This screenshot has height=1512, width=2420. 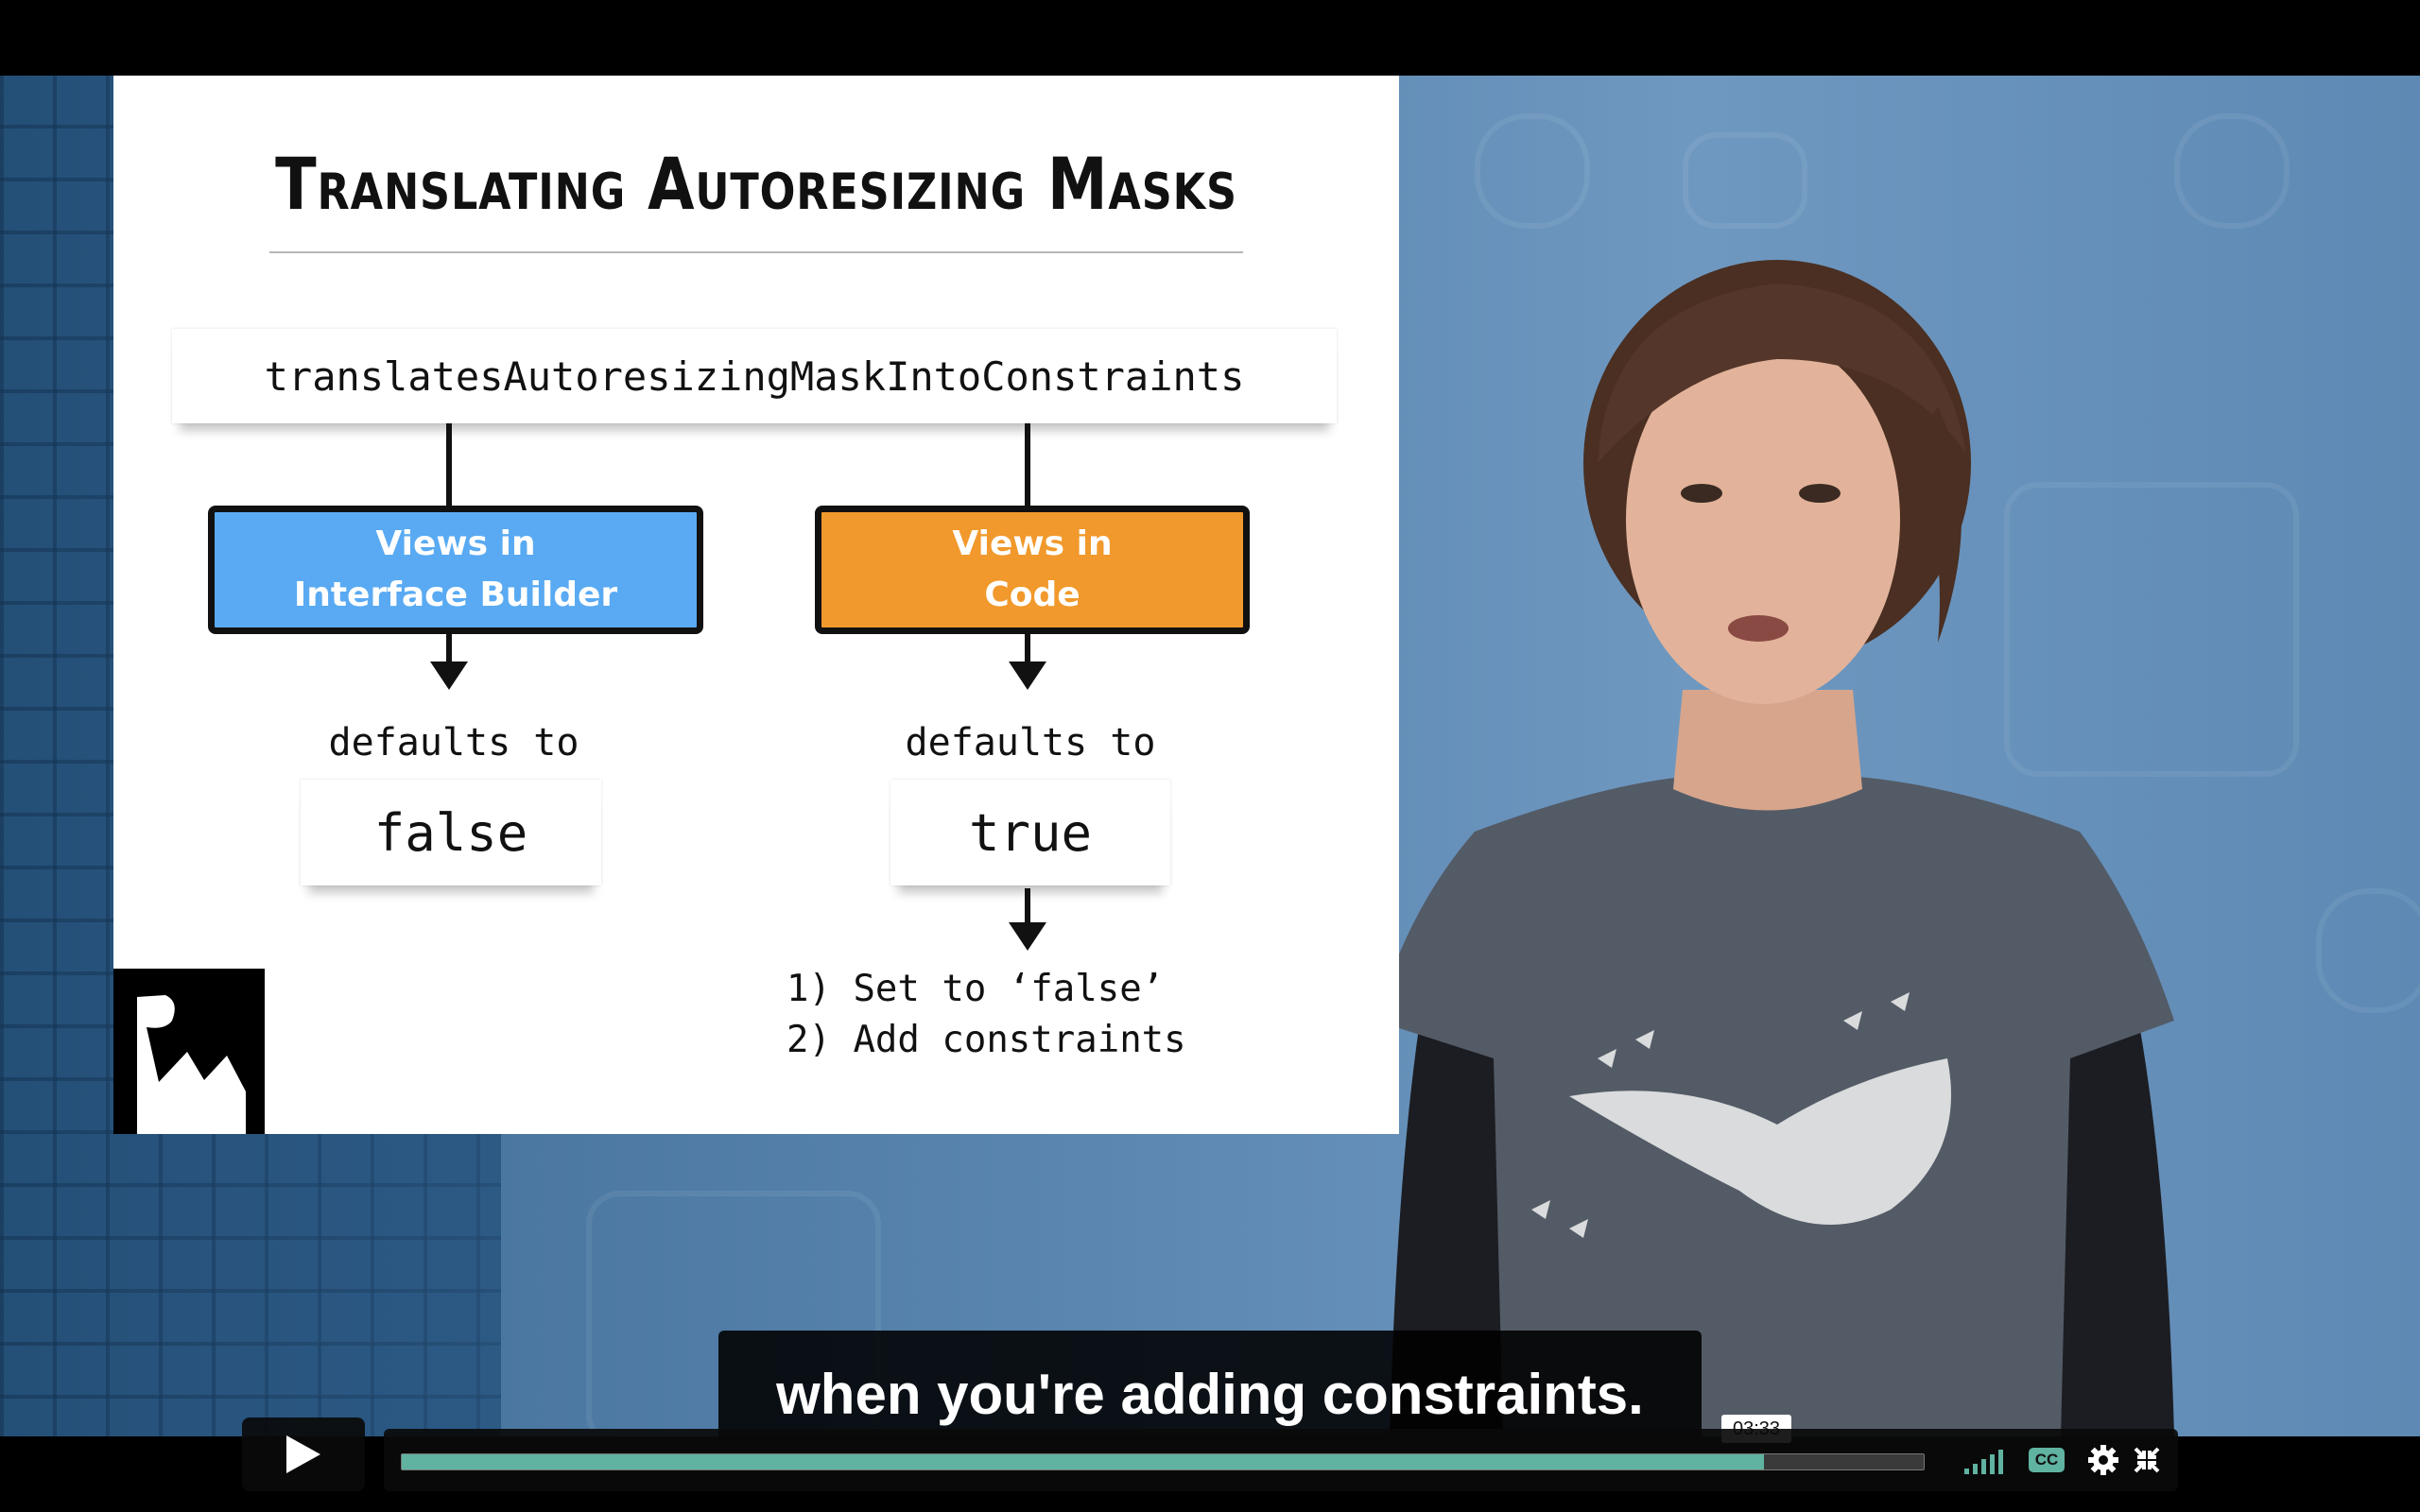 What do you see at coordinates (1210, 1383) in the screenshot?
I see `subtitle-caption: when you're adding constraints.` at bounding box center [1210, 1383].